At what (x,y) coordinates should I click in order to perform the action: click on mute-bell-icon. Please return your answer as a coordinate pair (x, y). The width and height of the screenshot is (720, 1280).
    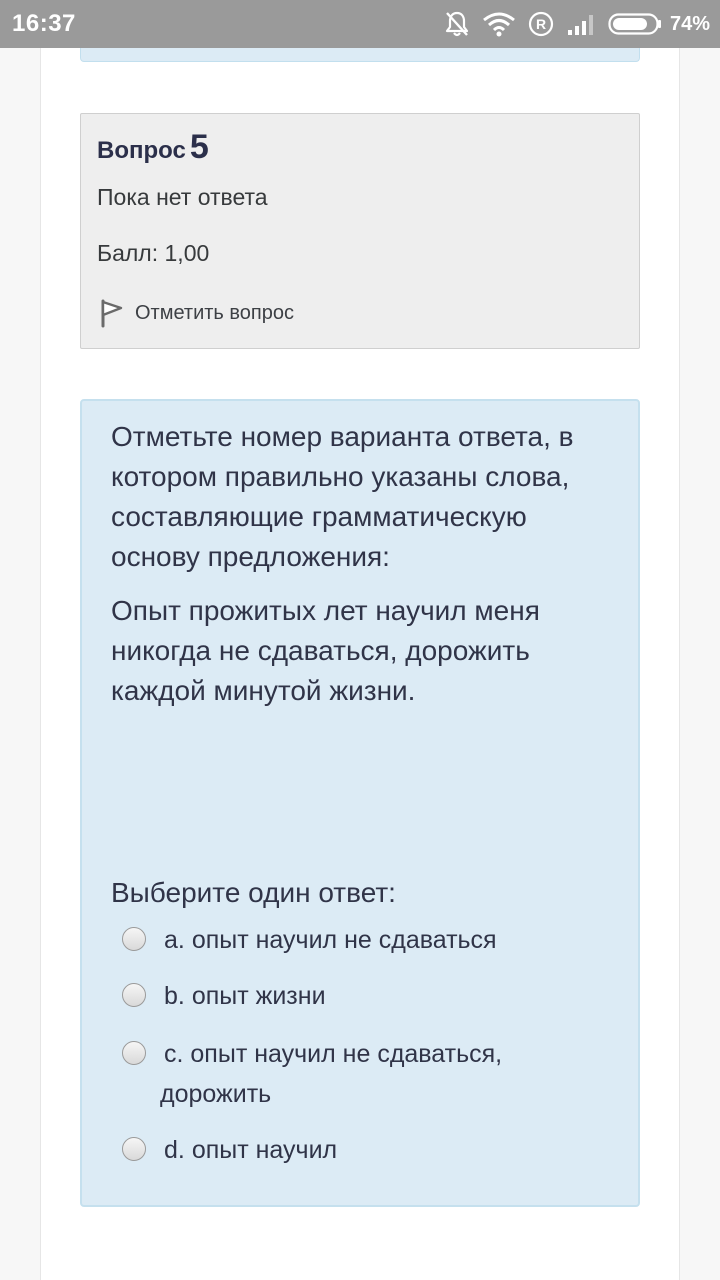
    Looking at the image, I should click on (457, 24).